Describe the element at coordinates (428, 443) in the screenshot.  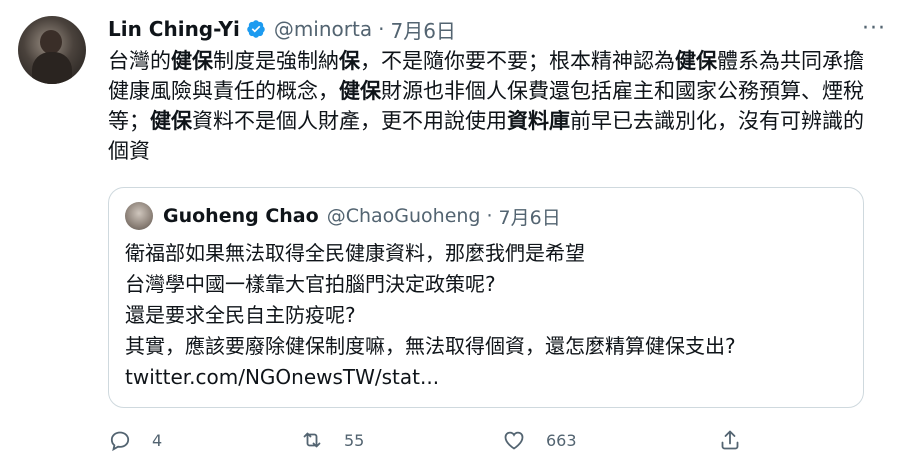
I see `action-bar: 4 55 663` at that location.